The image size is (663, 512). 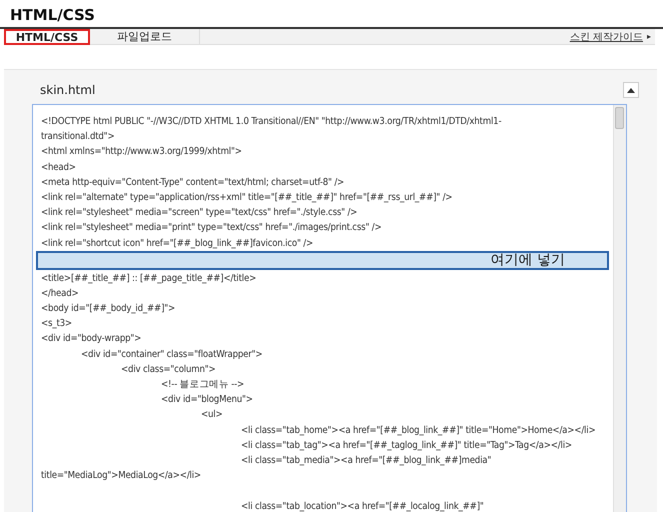 What do you see at coordinates (177, 243) in the screenshot?
I see `code-line: <link rel="shortcut icon" href="[##_blog_link_##]favicon.ico" />` at bounding box center [177, 243].